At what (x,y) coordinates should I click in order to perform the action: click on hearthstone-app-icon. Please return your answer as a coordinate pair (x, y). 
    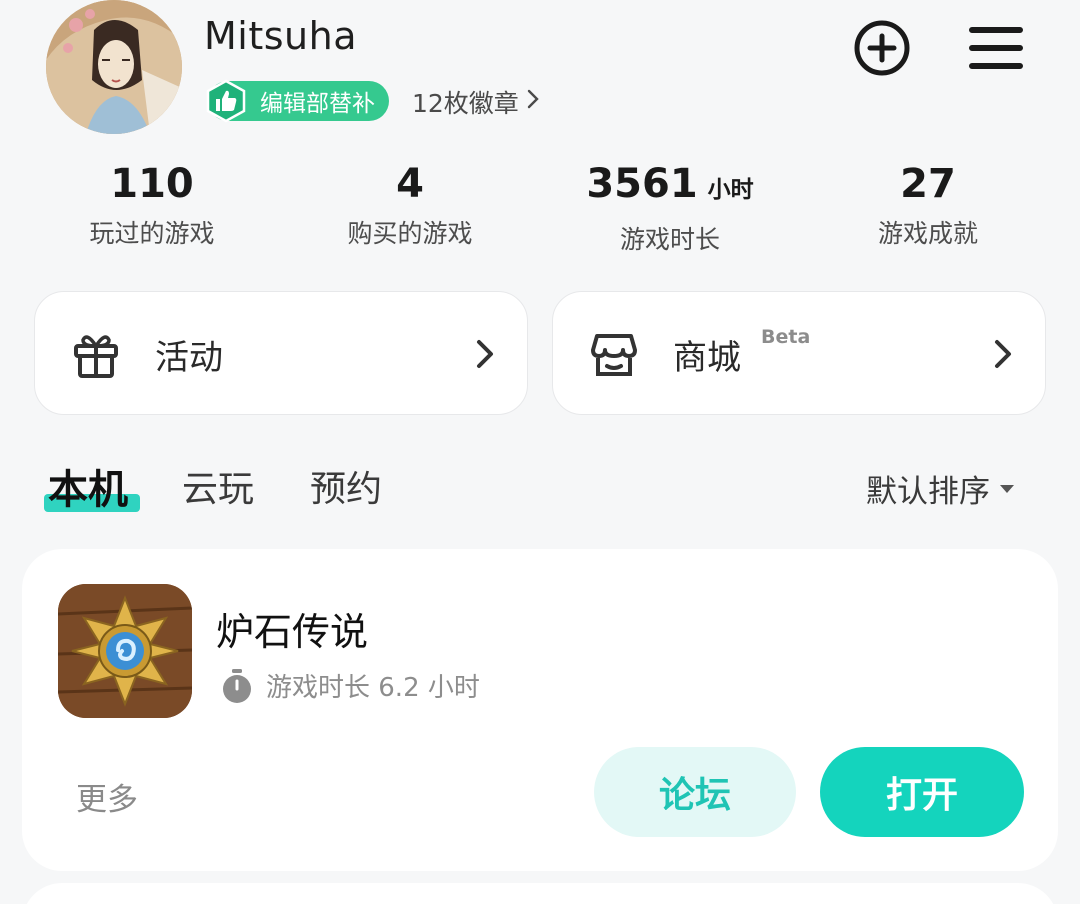
    Looking at the image, I should click on (125, 651).